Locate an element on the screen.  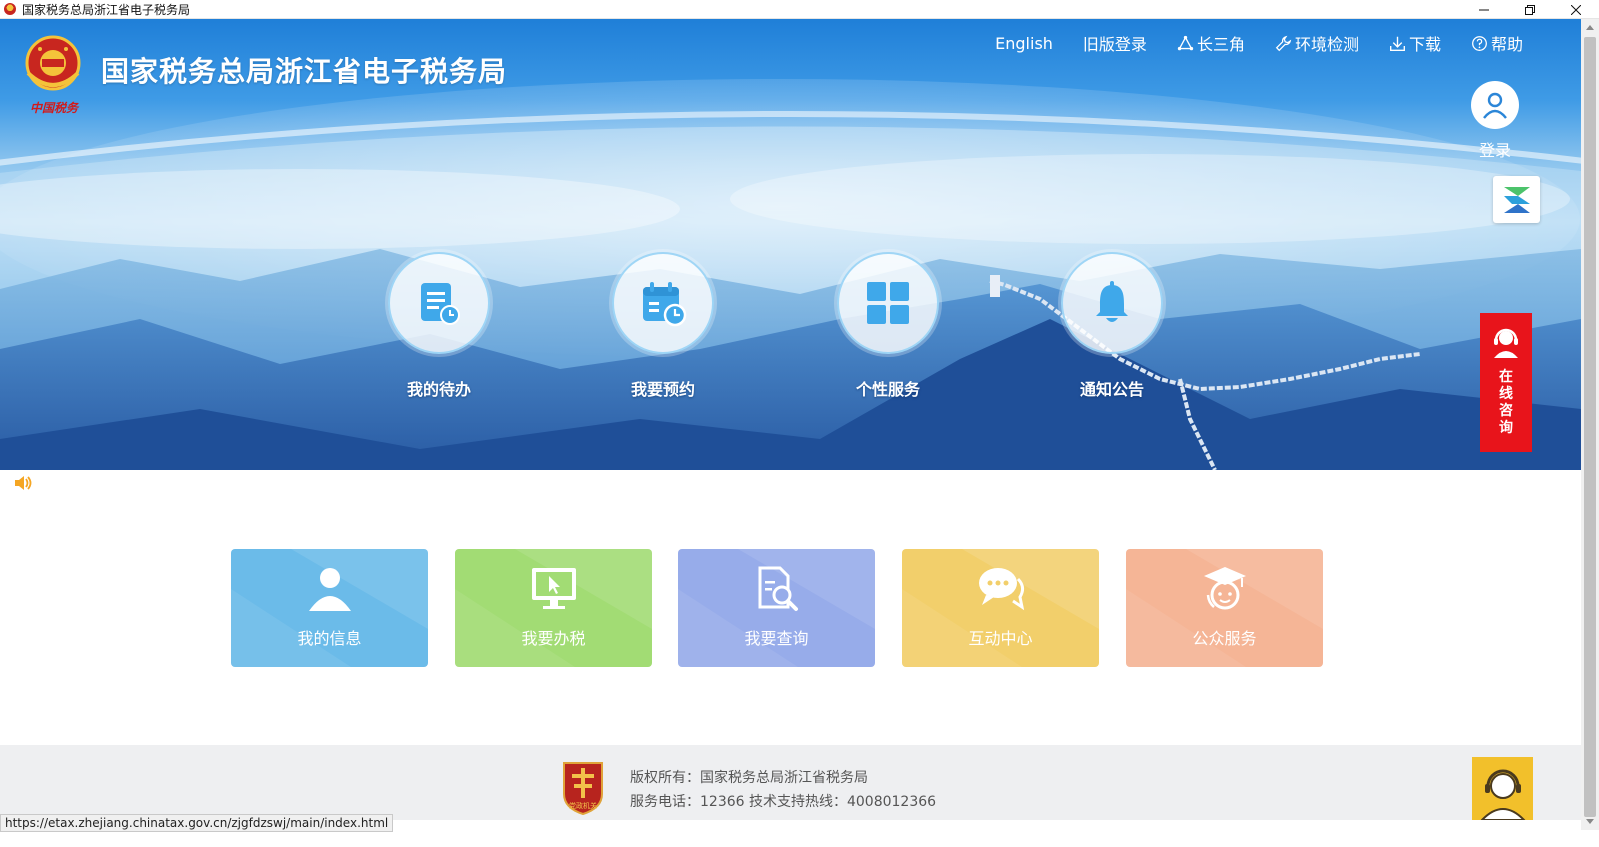
nav-label: 环境检测 is located at coordinates (1326, 44).